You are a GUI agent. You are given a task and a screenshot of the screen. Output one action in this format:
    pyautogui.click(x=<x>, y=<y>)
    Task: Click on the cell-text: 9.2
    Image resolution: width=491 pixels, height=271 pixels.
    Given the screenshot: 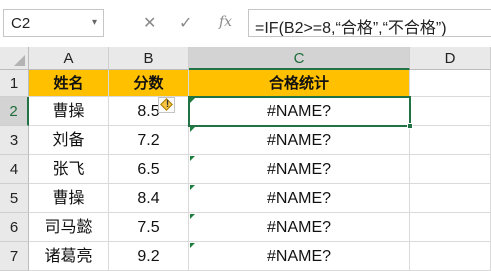 What is the action you would take?
    pyautogui.click(x=148, y=256)
    